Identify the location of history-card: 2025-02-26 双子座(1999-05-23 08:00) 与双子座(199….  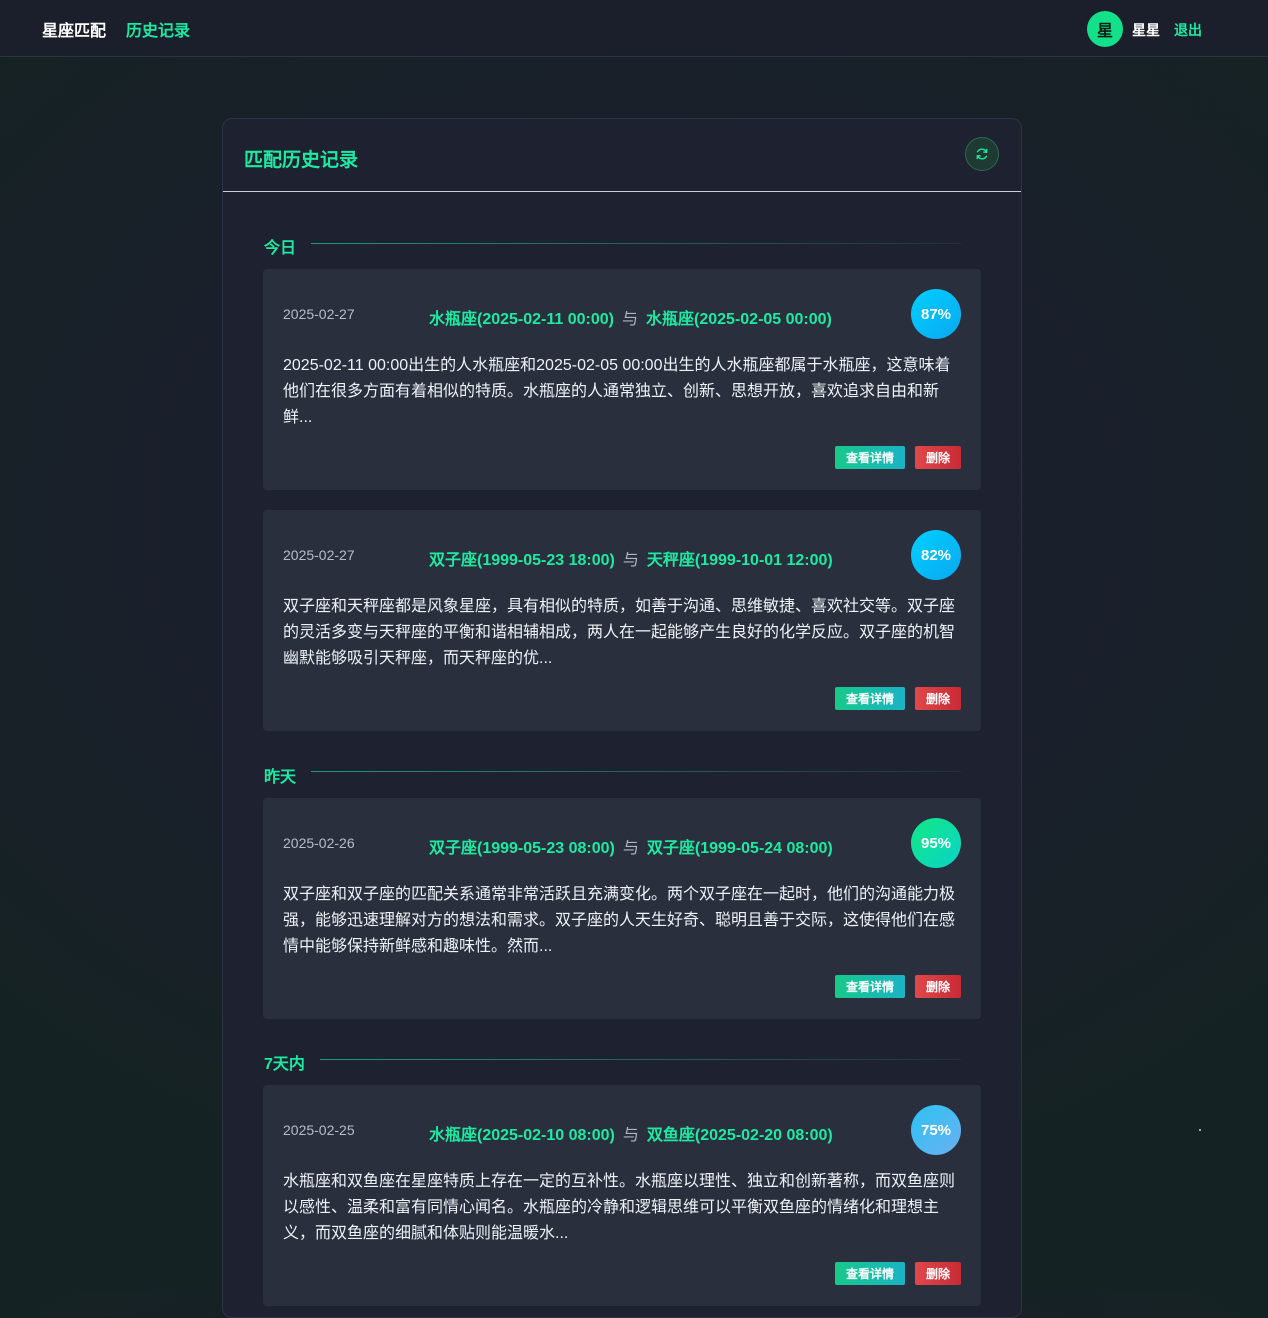
(622, 908).